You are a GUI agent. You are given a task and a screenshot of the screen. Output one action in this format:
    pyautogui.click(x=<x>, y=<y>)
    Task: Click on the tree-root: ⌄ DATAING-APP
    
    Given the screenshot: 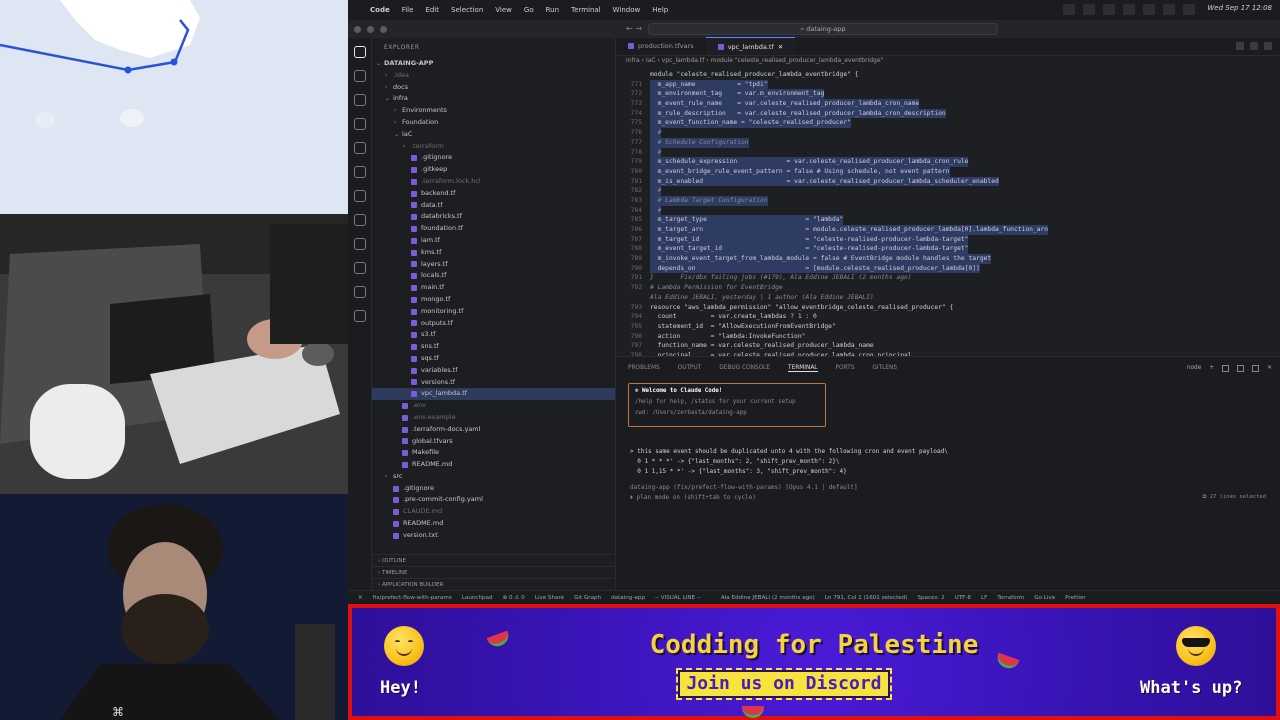 What is the action you would take?
    pyautogui.click(x=493, y=64)
    